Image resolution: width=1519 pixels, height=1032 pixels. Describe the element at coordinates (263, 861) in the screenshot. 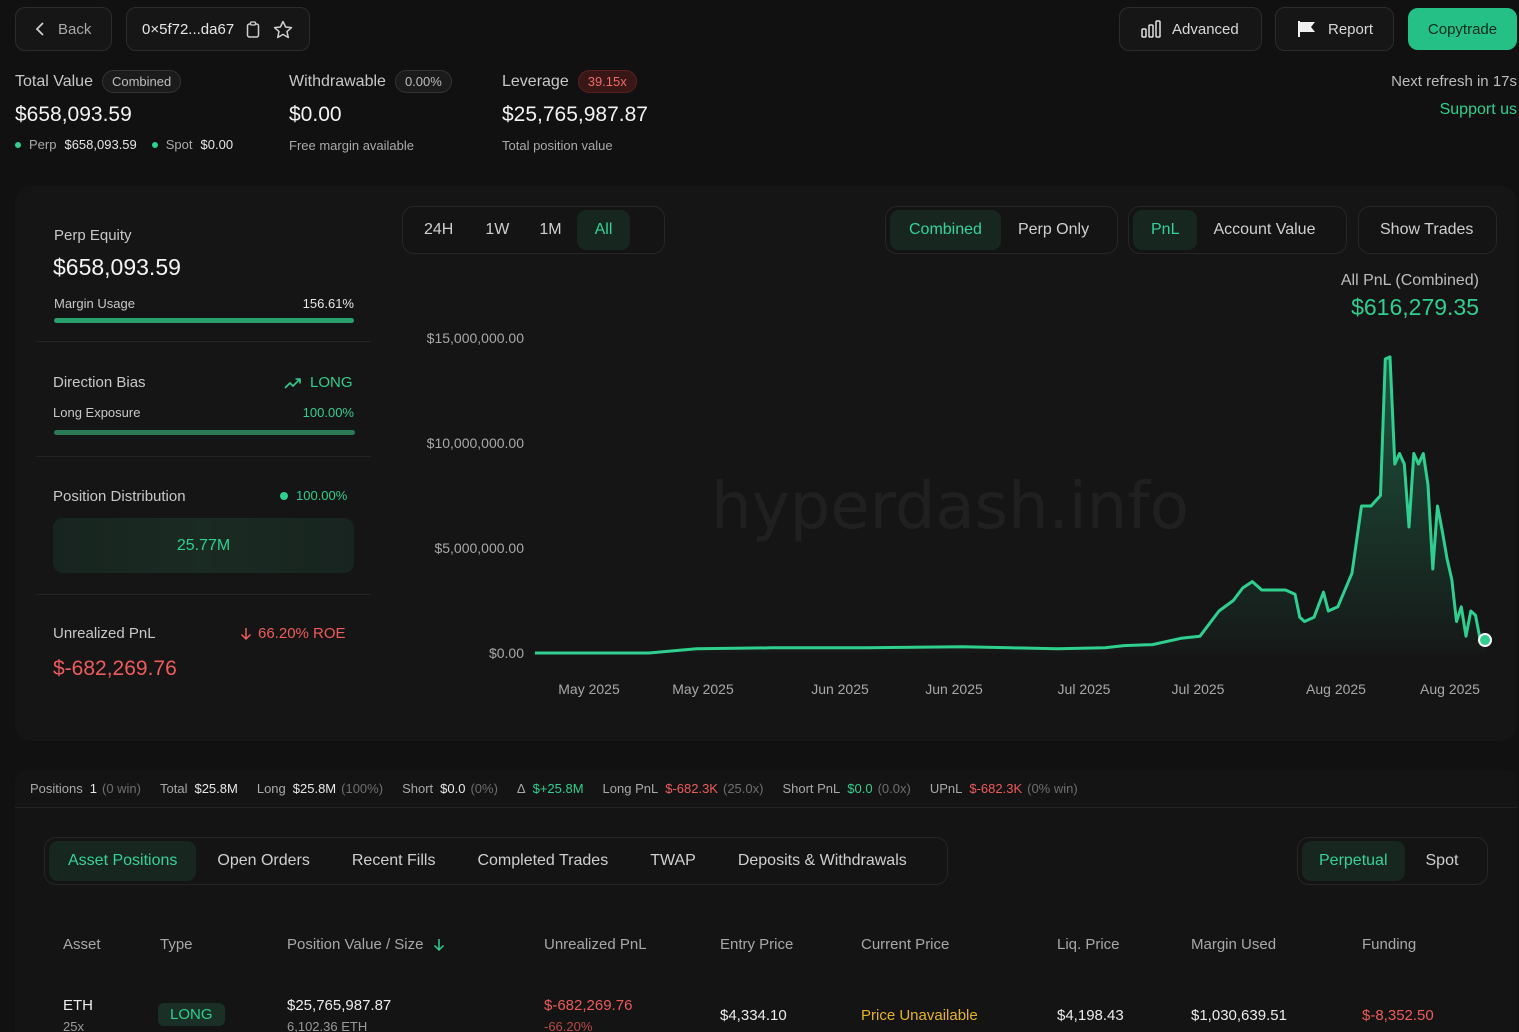

I see `tab-open-orders: Open Orders` at that location.